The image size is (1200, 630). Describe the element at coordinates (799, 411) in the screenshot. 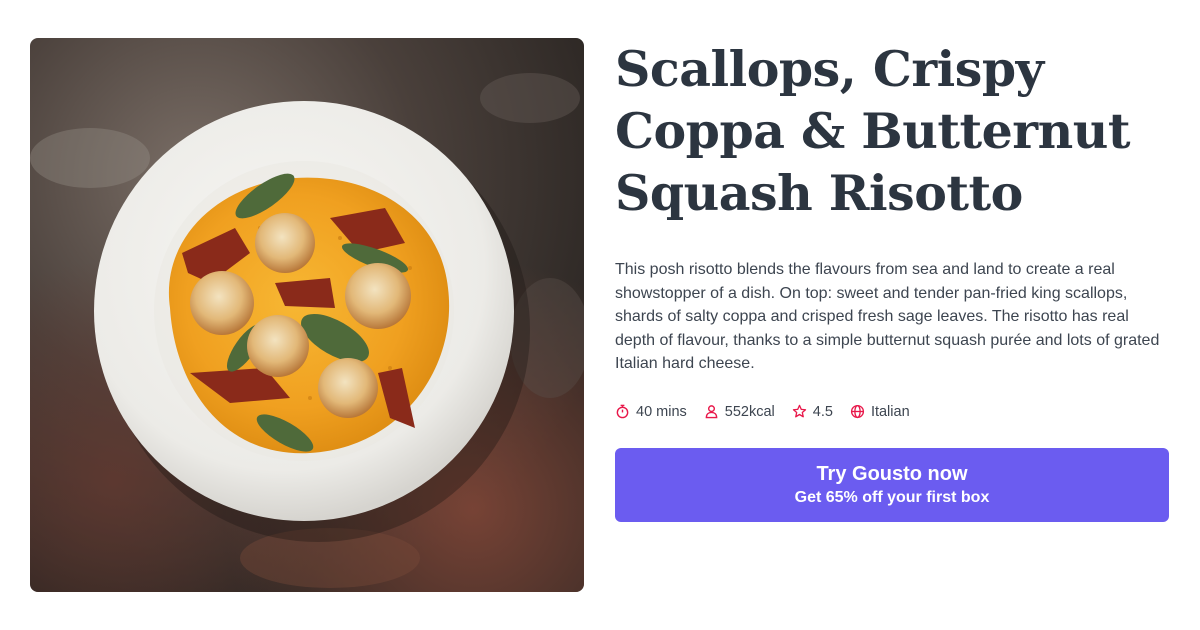

I see `star-icon` at that location.